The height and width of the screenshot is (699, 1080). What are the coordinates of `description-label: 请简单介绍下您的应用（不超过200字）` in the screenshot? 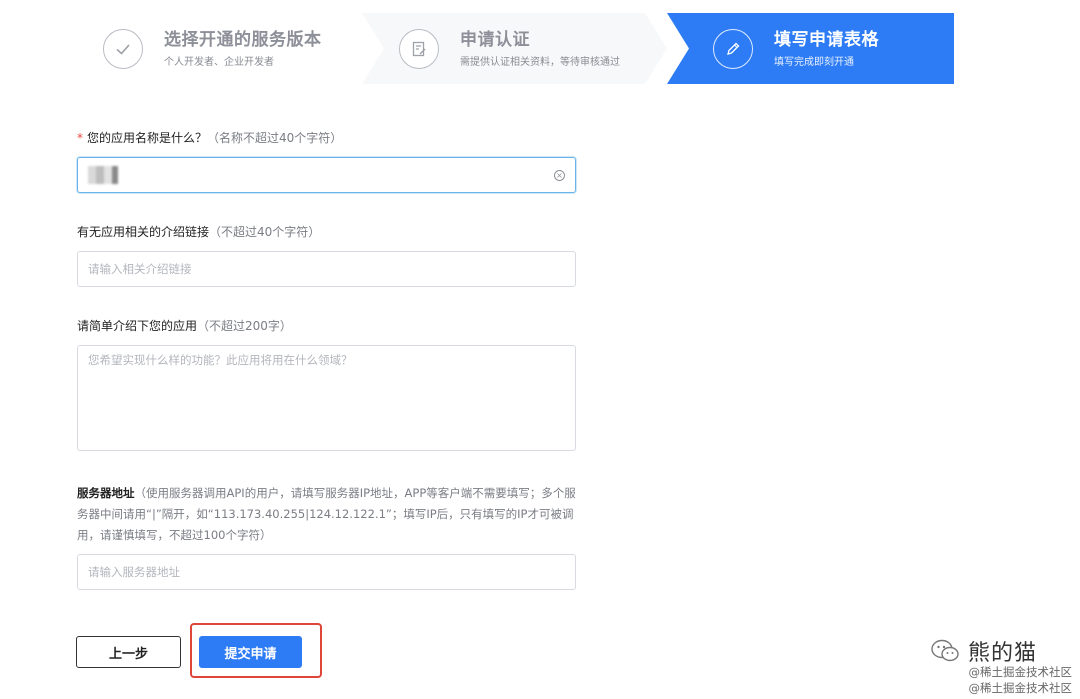 It's located at (184, 326).